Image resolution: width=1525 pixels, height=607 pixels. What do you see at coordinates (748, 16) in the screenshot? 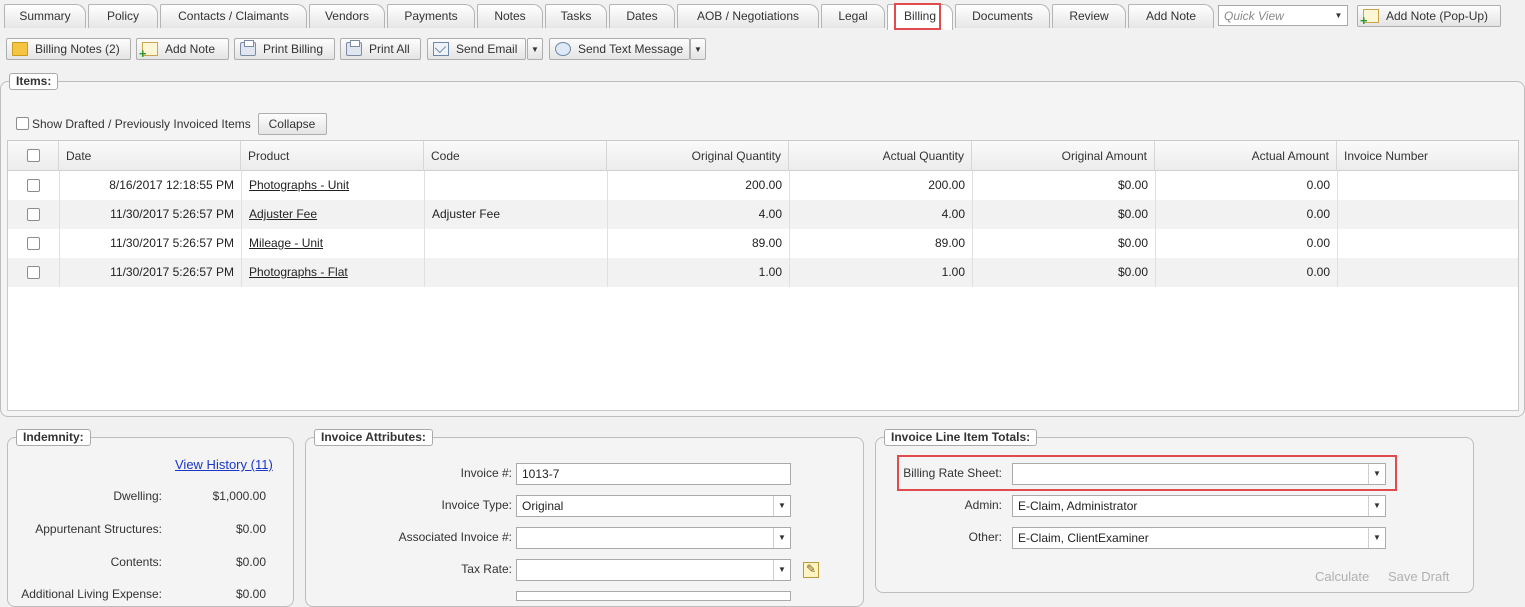
I see `tab-aob-negotiations: AOB / Negotiations` at bounding box center [748, 16].